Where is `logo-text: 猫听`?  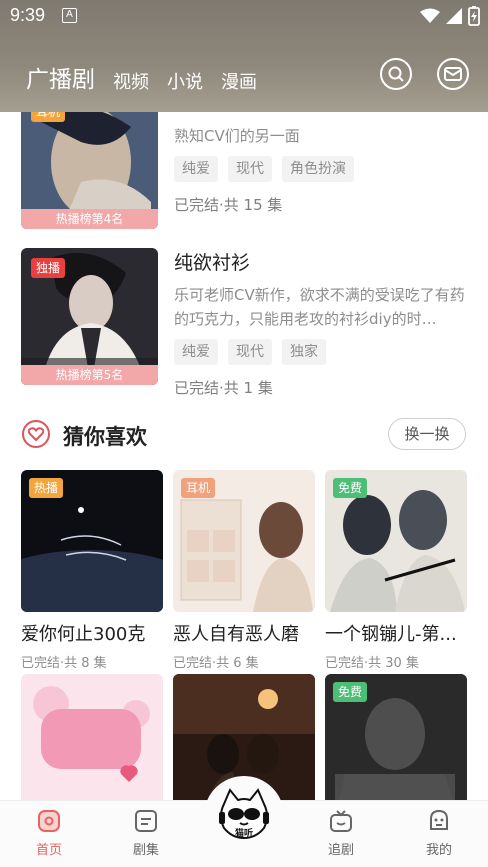 logo-text: 猫听 is located at coordinates (244, 833).